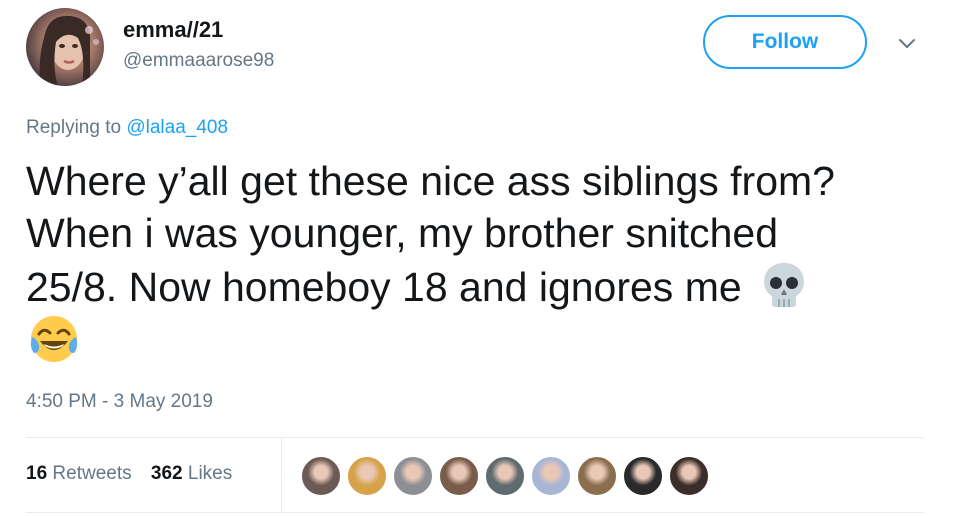 This screenshot has height=516, width=964. I want to click on tweet-line-with-emoji: 25/8. Now homeboy 18 and ignores me, so click(486, 286).